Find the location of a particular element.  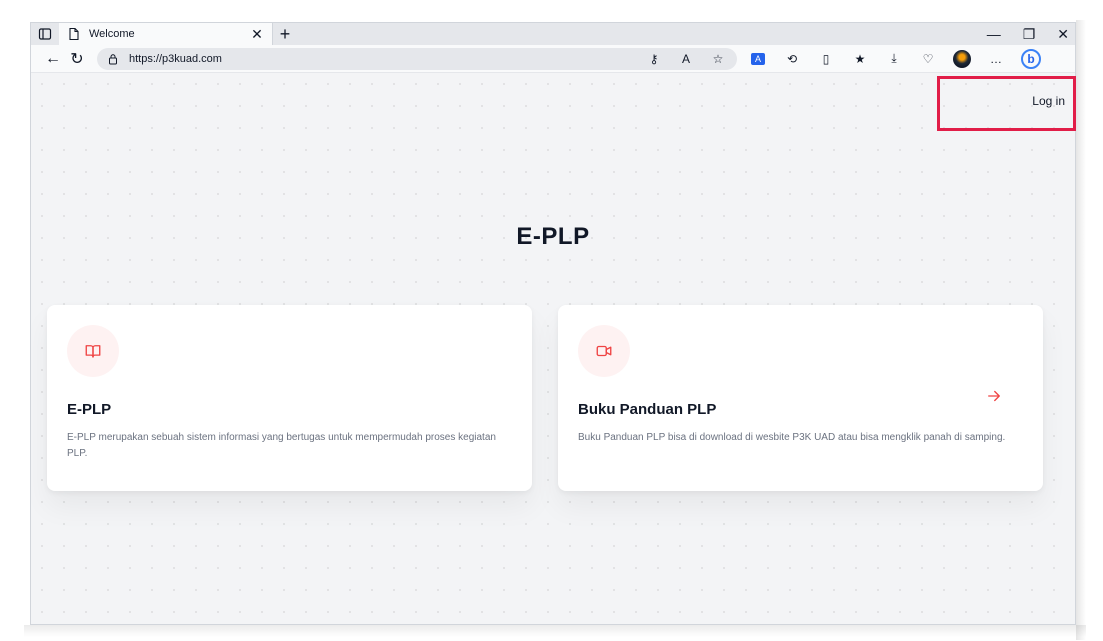

guide-download-arrow-button is located at coordinates (994, 396).